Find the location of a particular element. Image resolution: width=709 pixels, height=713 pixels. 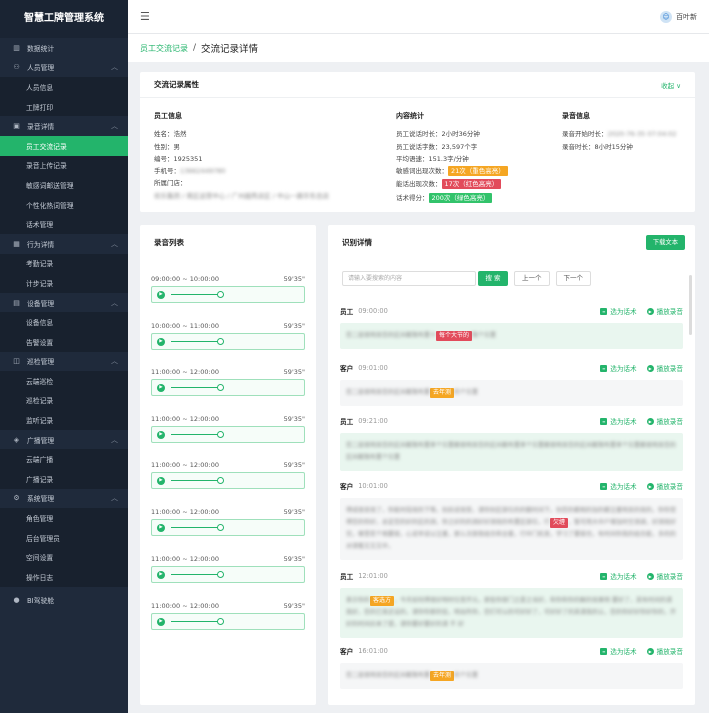

timestamp: 16:01:00 is located at coordinates (373, 651).